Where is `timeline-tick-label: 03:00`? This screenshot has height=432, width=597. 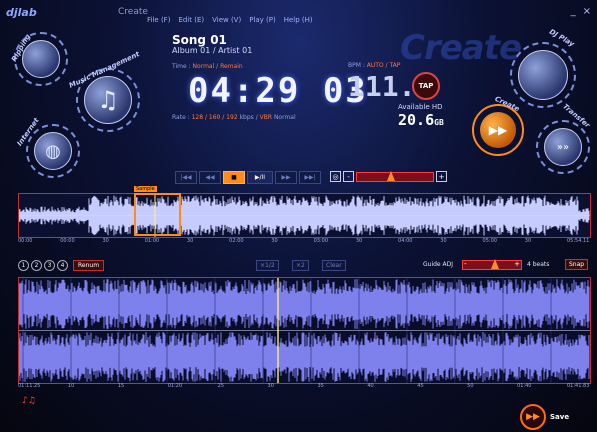 timeline-tick-label: 03:00 is located at coordinates (321, 241).